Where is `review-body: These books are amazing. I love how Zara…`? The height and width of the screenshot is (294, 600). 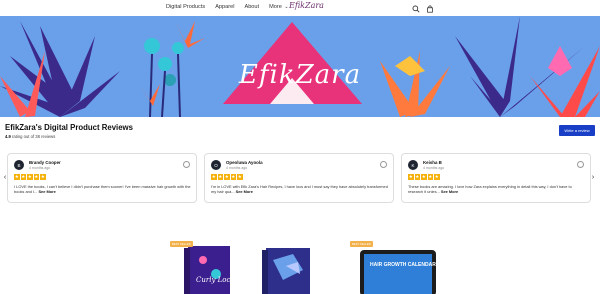 review-body: These books are amazing. I love how Zara… is located at coordinates (490, 189).